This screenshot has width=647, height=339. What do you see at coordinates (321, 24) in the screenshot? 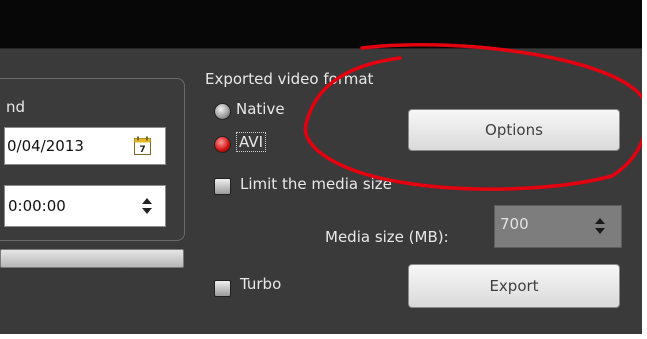
I see `top-bar` at bounding box center [321, 24].